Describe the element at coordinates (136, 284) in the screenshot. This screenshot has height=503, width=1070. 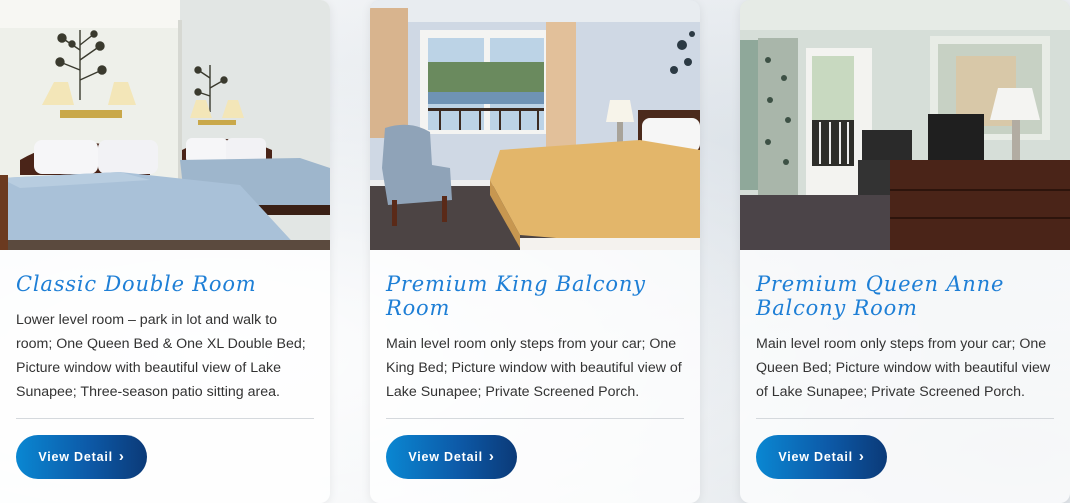
I see `room-title: Classic Double Room` at that location.